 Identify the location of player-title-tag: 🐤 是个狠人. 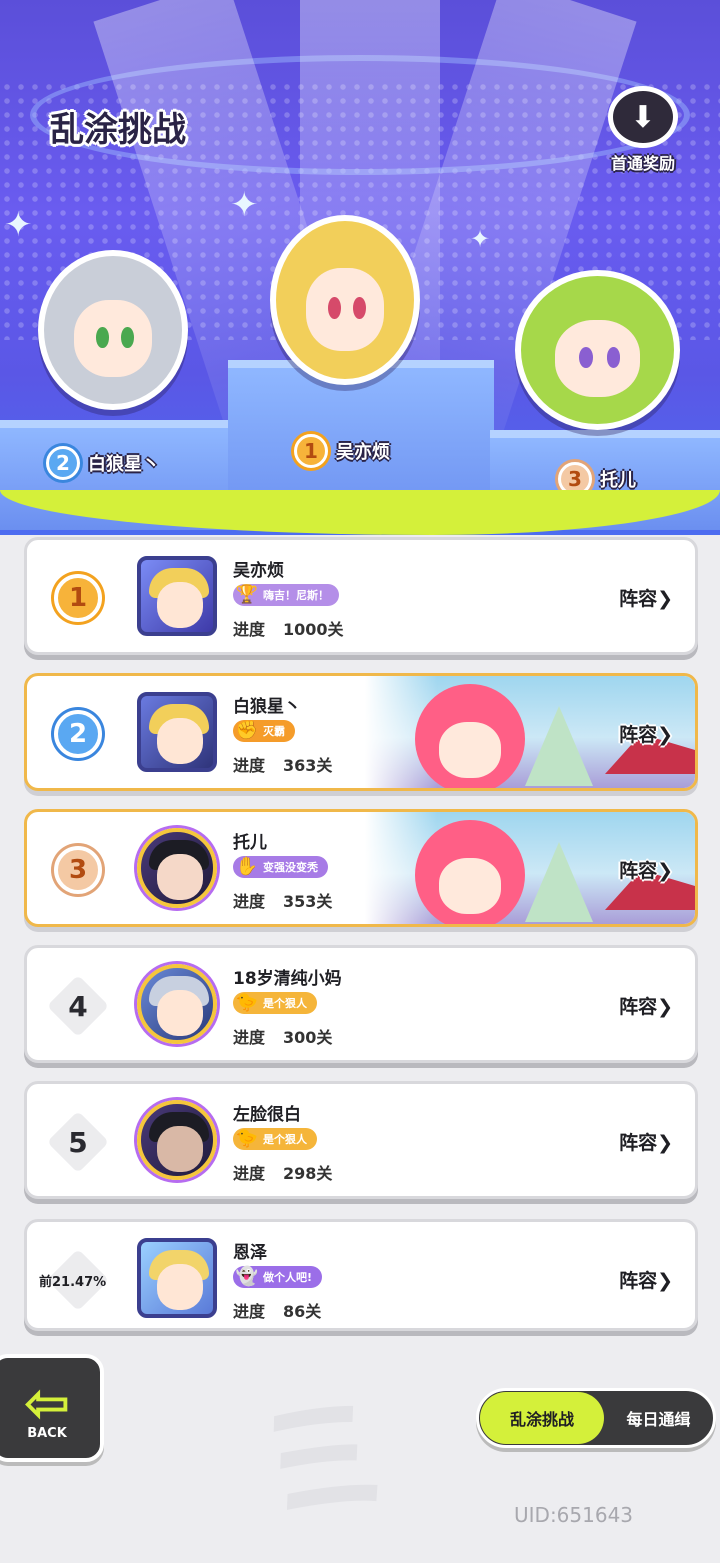
(275, 1139).